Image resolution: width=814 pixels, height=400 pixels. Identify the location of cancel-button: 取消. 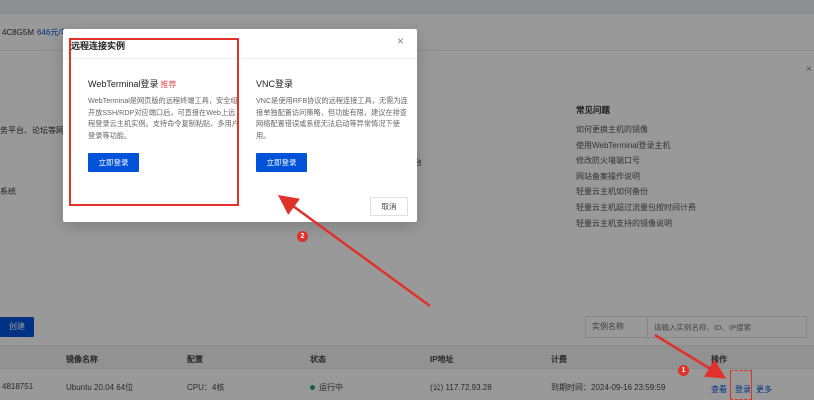
(389, 206).